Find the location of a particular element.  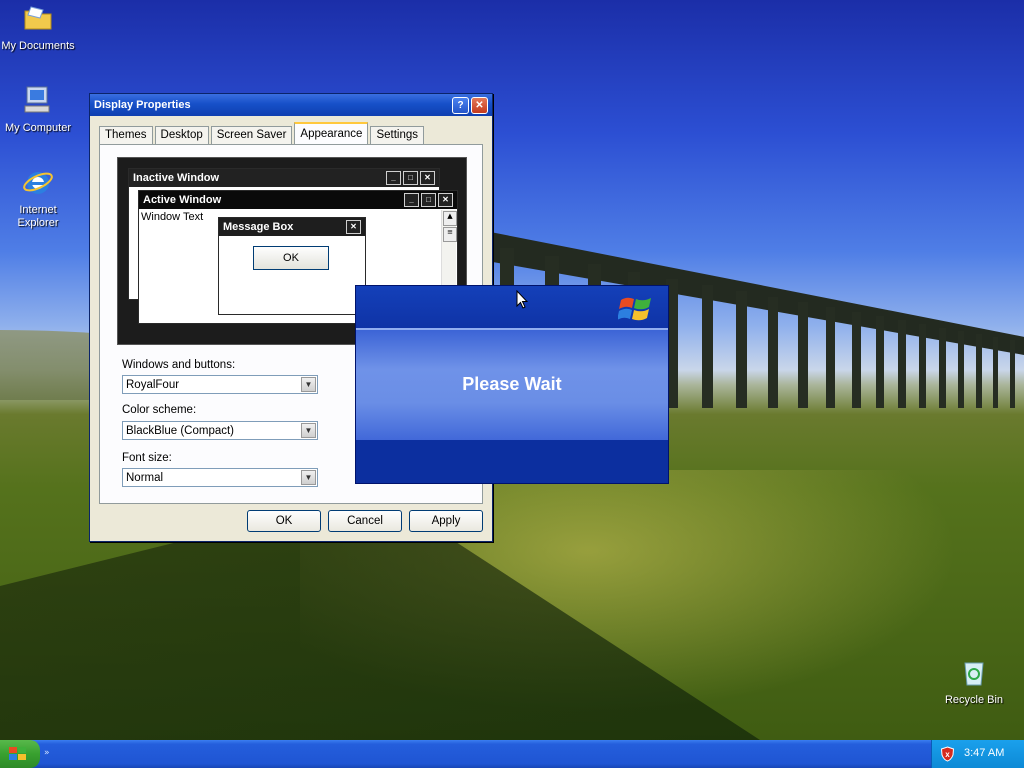

desktop-icon-my-computer: My Computer is located at coordinates (39, 109).